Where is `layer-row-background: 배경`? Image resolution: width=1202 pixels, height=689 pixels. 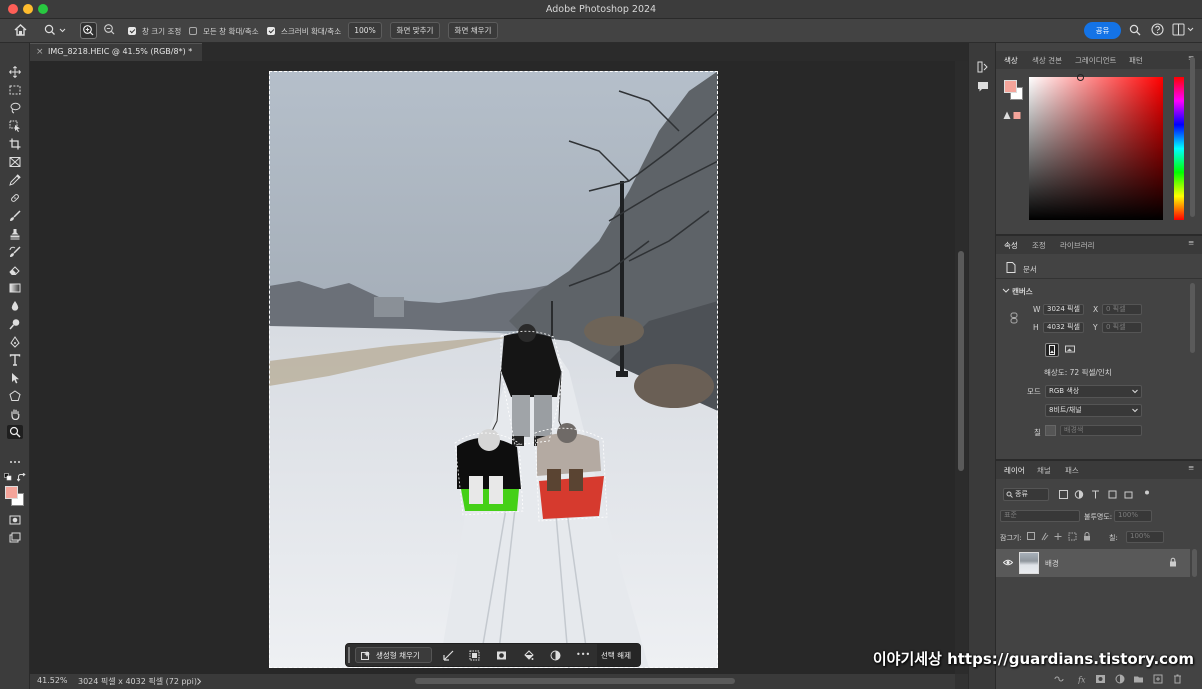 layer-row-background: 배경 is located at coordinates (1093, 563).